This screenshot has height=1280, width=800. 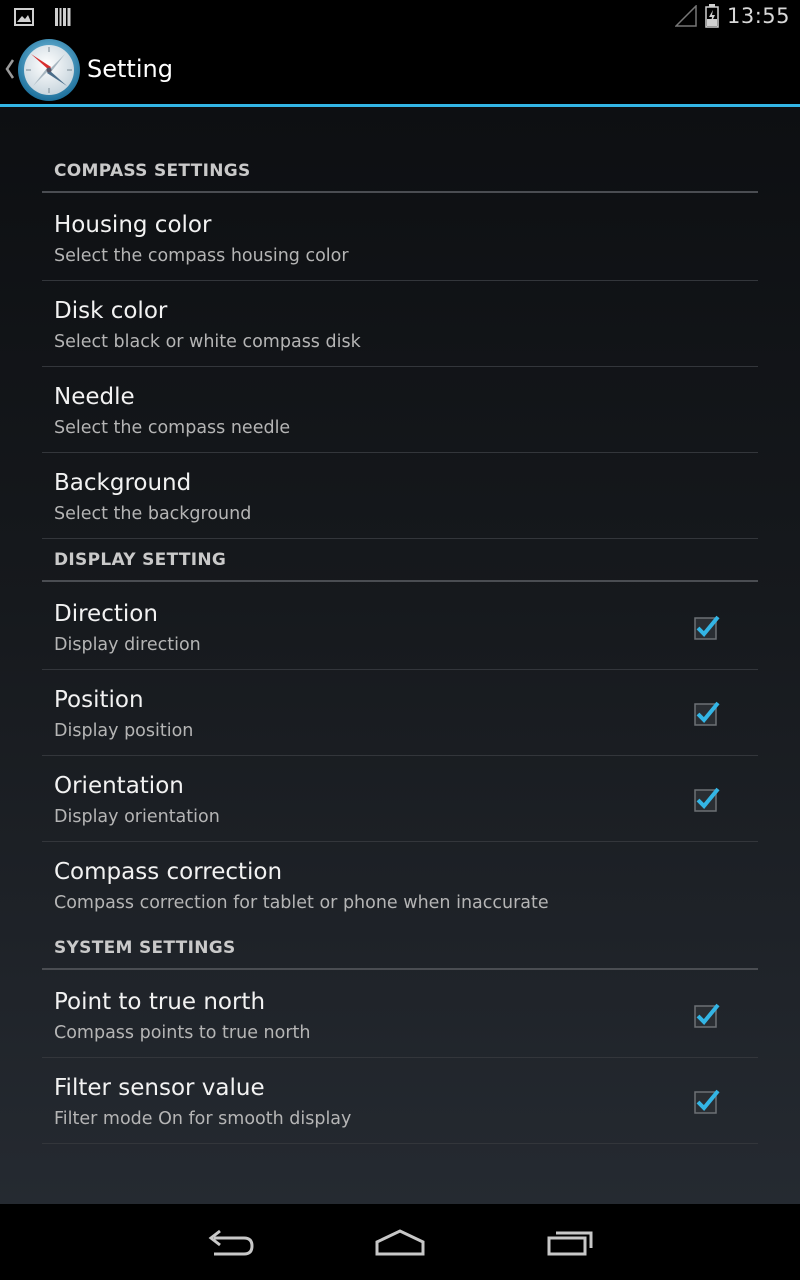 What do you see at coordinates (160, 1002) in the screenshot?
I see `pref-title: Point to true north` at bounding box center [160, 1002].